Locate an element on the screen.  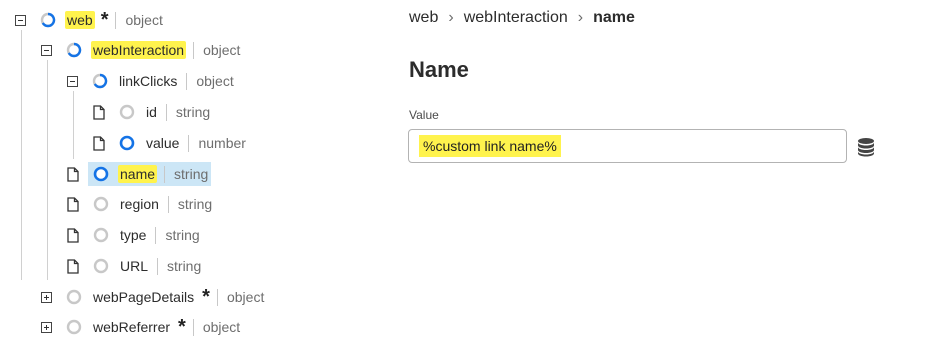
breadcrumb: web › webInteraction › name is located at coordinates (522, 18).